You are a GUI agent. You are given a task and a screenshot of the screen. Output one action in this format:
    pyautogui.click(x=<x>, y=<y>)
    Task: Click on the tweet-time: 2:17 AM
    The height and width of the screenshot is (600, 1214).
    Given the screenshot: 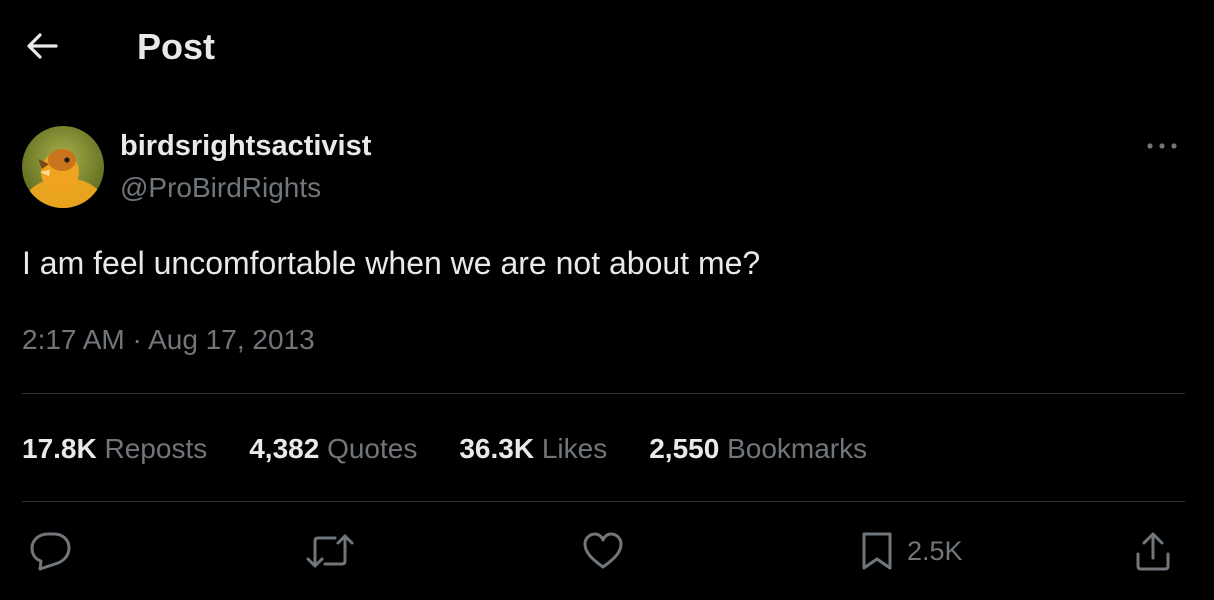 What is the action you would take?
    pyautogui.click(x=73, y=339)
    